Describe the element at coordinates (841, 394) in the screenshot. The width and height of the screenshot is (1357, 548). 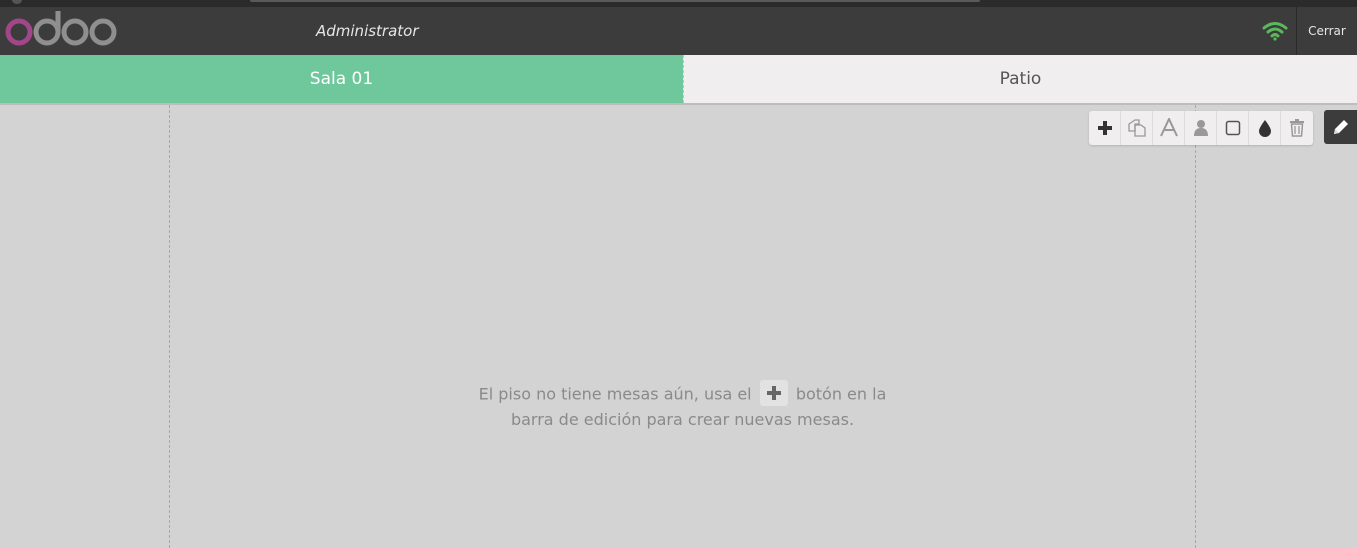
I see `empty-message-part2: botón en la` at that location.